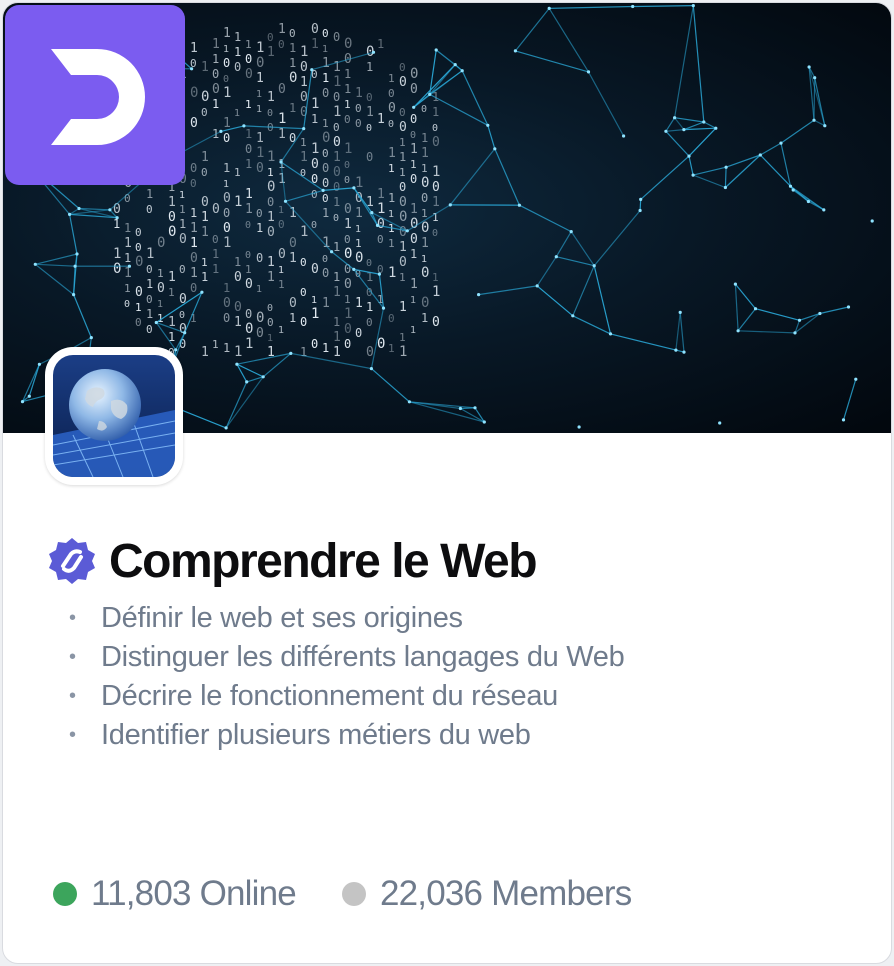  I want to click on group-title: Comprendre le Web, so click(323, 561).